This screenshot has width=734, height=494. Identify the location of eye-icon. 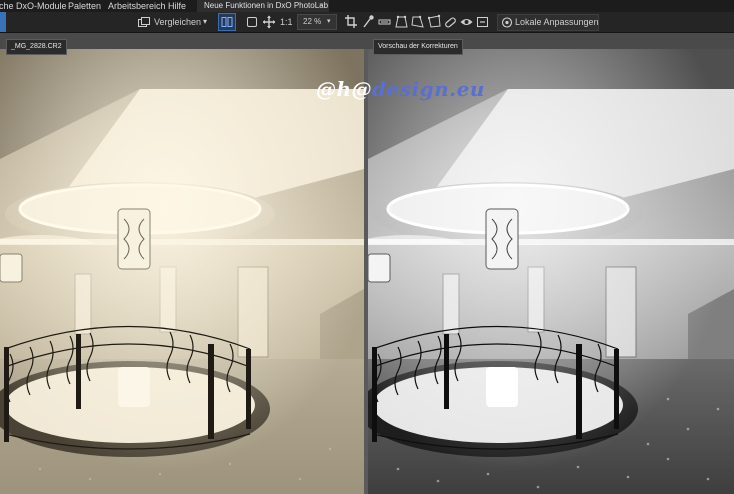
(466, 22).